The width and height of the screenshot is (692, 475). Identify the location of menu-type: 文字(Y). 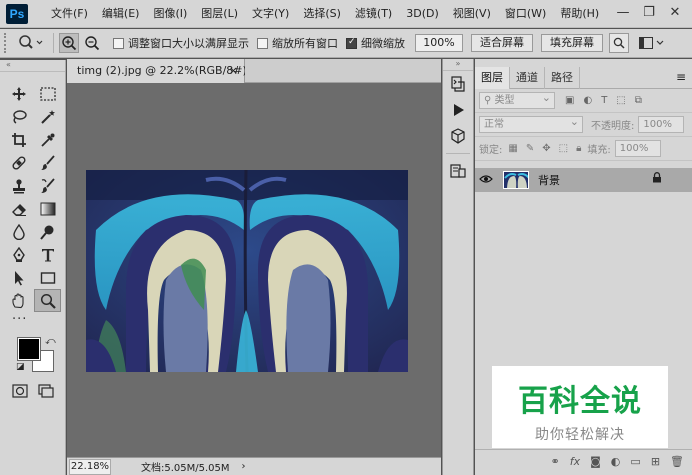
(270, 14).